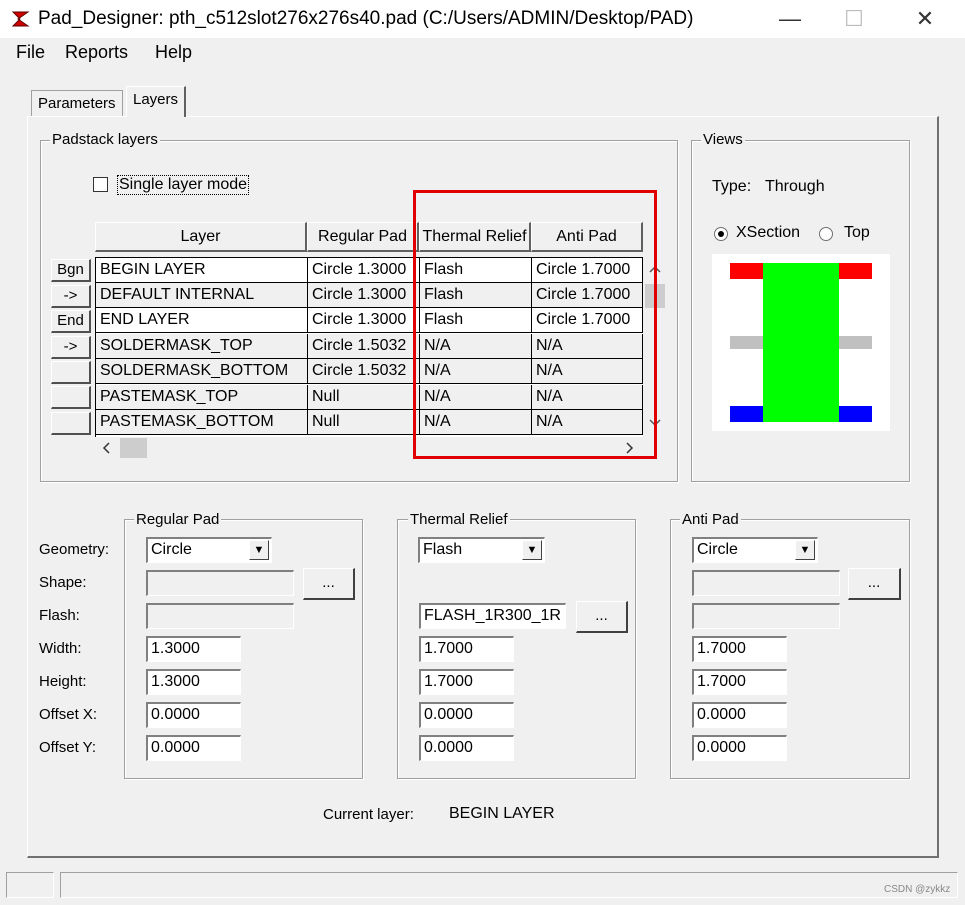 The width and height of the screenshot is (965, 905). I want to click on regular-offset-x-input: 0.0000, so click(193, 715).